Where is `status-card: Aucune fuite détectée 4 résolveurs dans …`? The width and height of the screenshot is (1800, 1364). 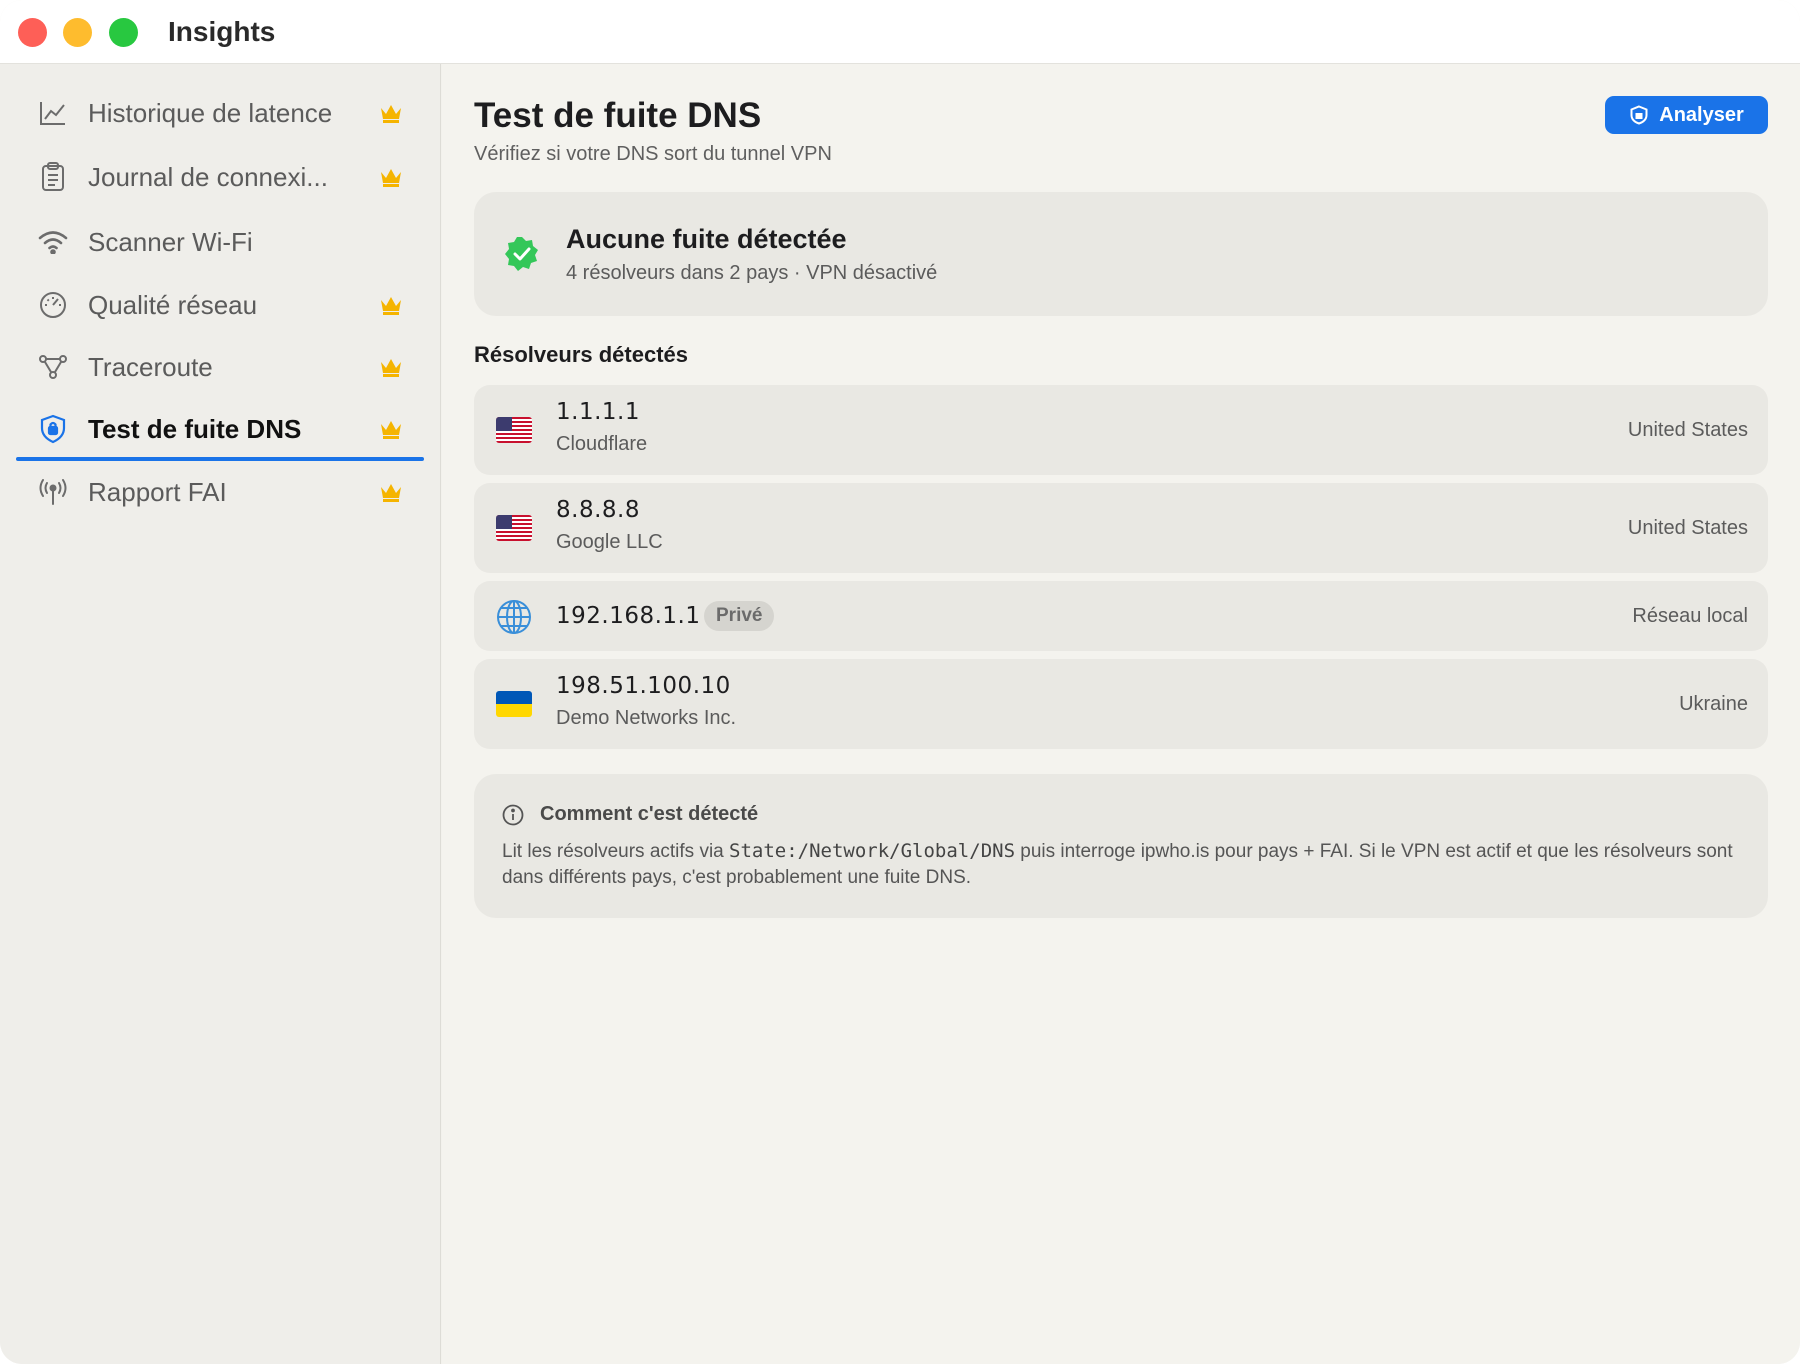
status-card: Aucune fuite détectée 4 résolveurs dans … is located at coordinates (1121, 254).